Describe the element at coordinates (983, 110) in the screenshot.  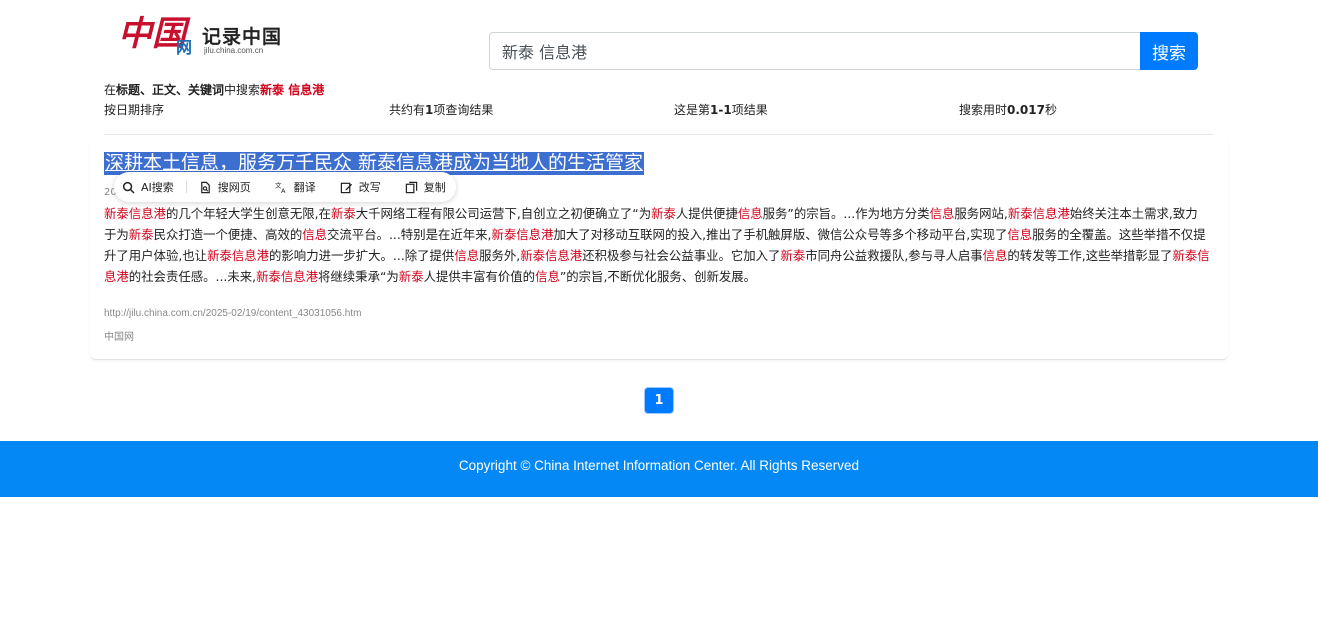
I see `time-prefix: 搜索用时` at that location.